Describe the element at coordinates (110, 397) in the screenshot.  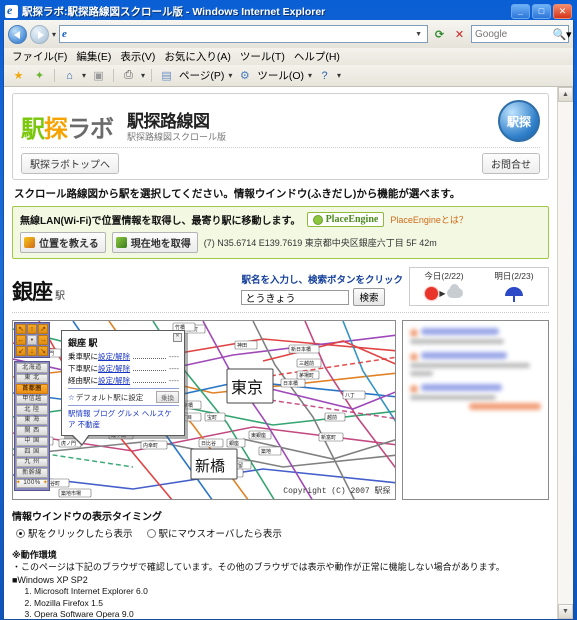
I see `default-station-link: デフォルト駅に設定` at that location.